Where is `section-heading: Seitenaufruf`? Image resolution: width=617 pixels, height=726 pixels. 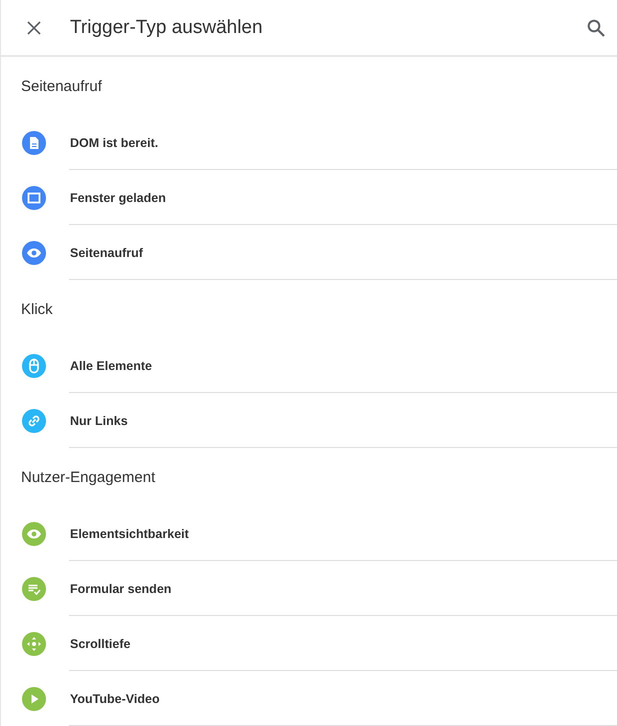 section-heading: Seitenaufruf is located at coordinates (61, 86).